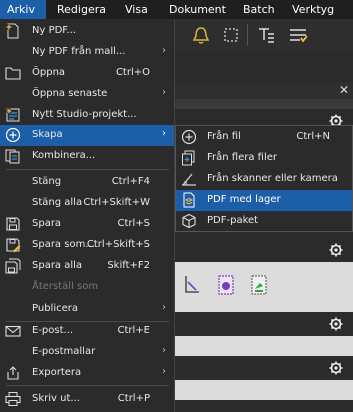 The height and width of the screenshot is (412, 353). What do you see at coordinates (188, 158) in the screenshot?
I see `multiple-files-icon` at bounding box center [188, 158].